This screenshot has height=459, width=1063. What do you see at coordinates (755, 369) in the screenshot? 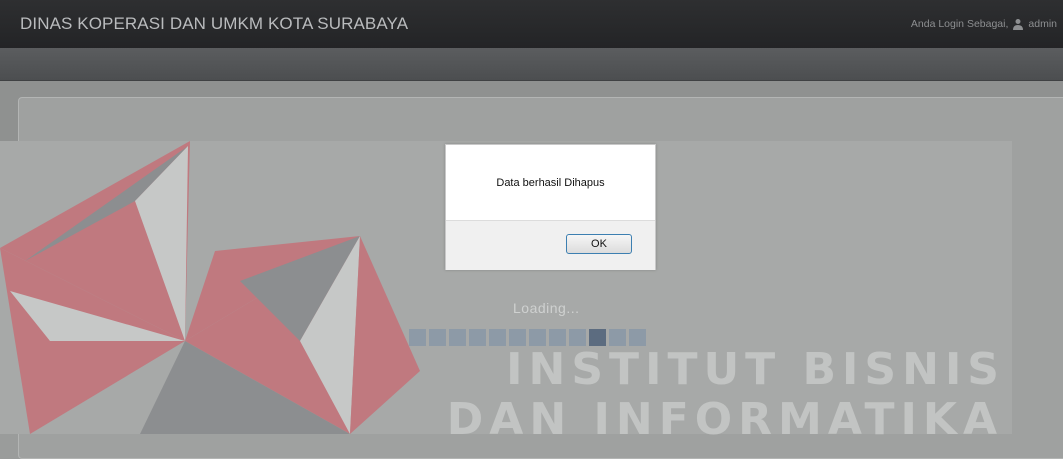
I see `watermark-line-1: INSTITUT BISNIS` at bounding box center [755, 369].